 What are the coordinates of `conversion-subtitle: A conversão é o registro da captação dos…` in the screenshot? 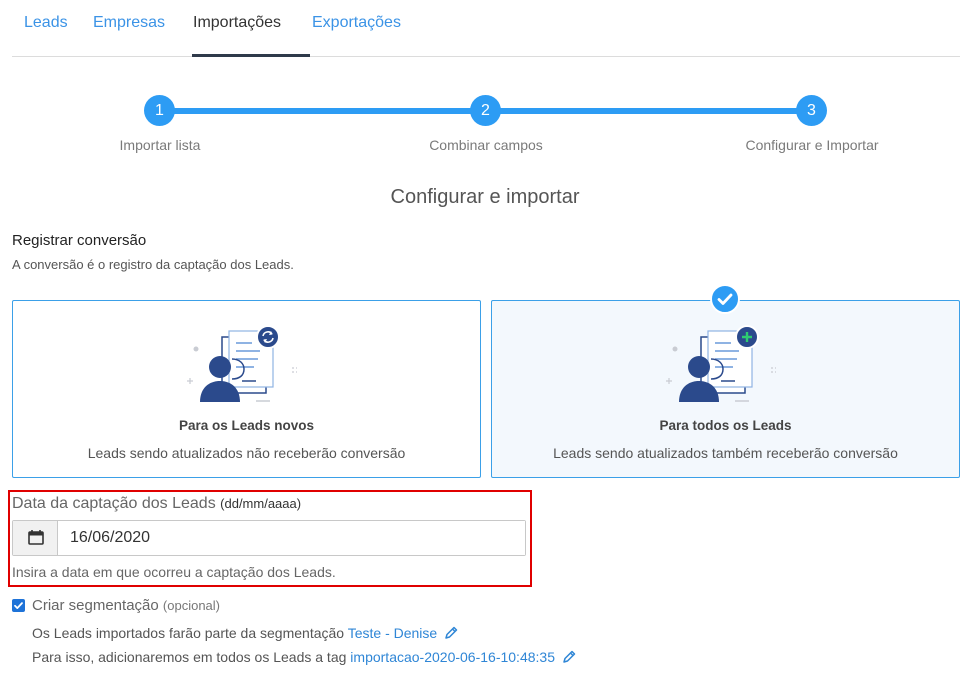 It's located at (153, 264).